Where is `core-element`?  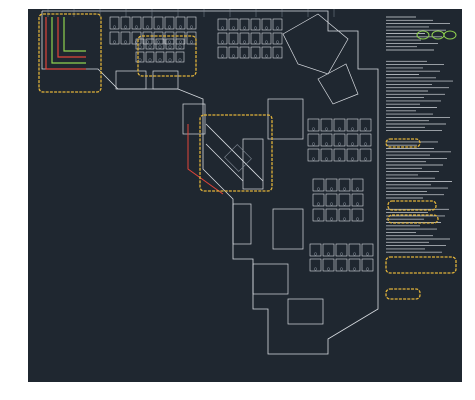
core-element is located at coordinates (238, 158).